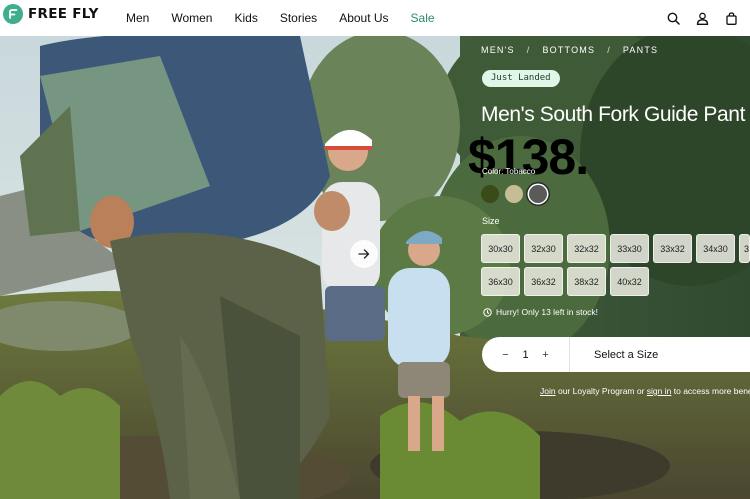  I want to click on size-option-38x32: 38x32, so click(586, 281).